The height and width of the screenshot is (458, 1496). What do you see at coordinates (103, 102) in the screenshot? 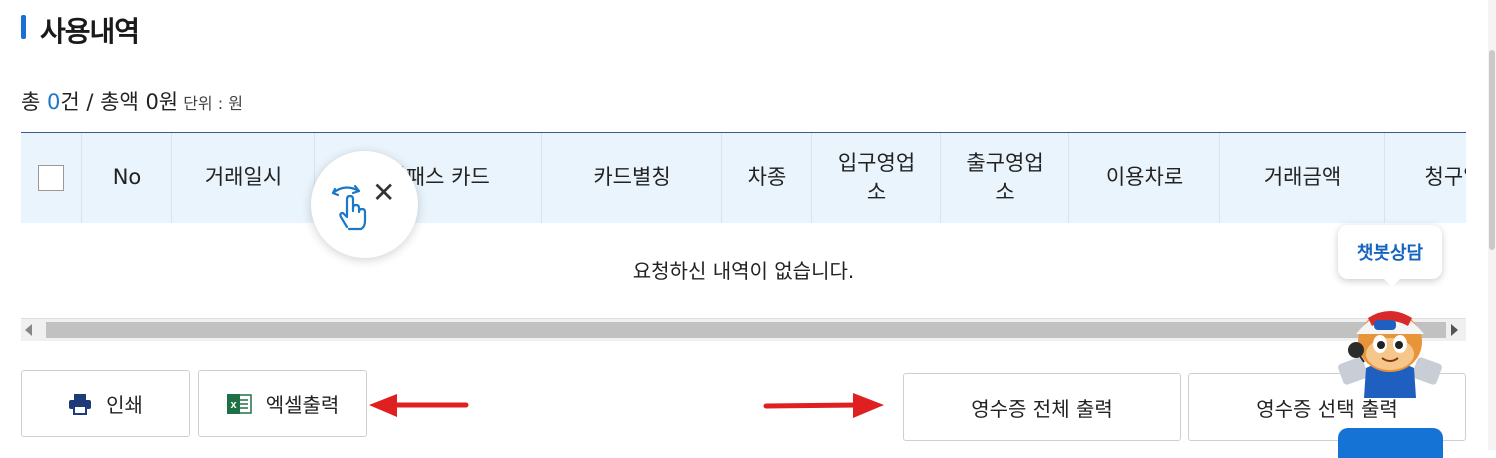
I see `summary-count-suffix: 건 / 총액` at bounding box center [103, 102].